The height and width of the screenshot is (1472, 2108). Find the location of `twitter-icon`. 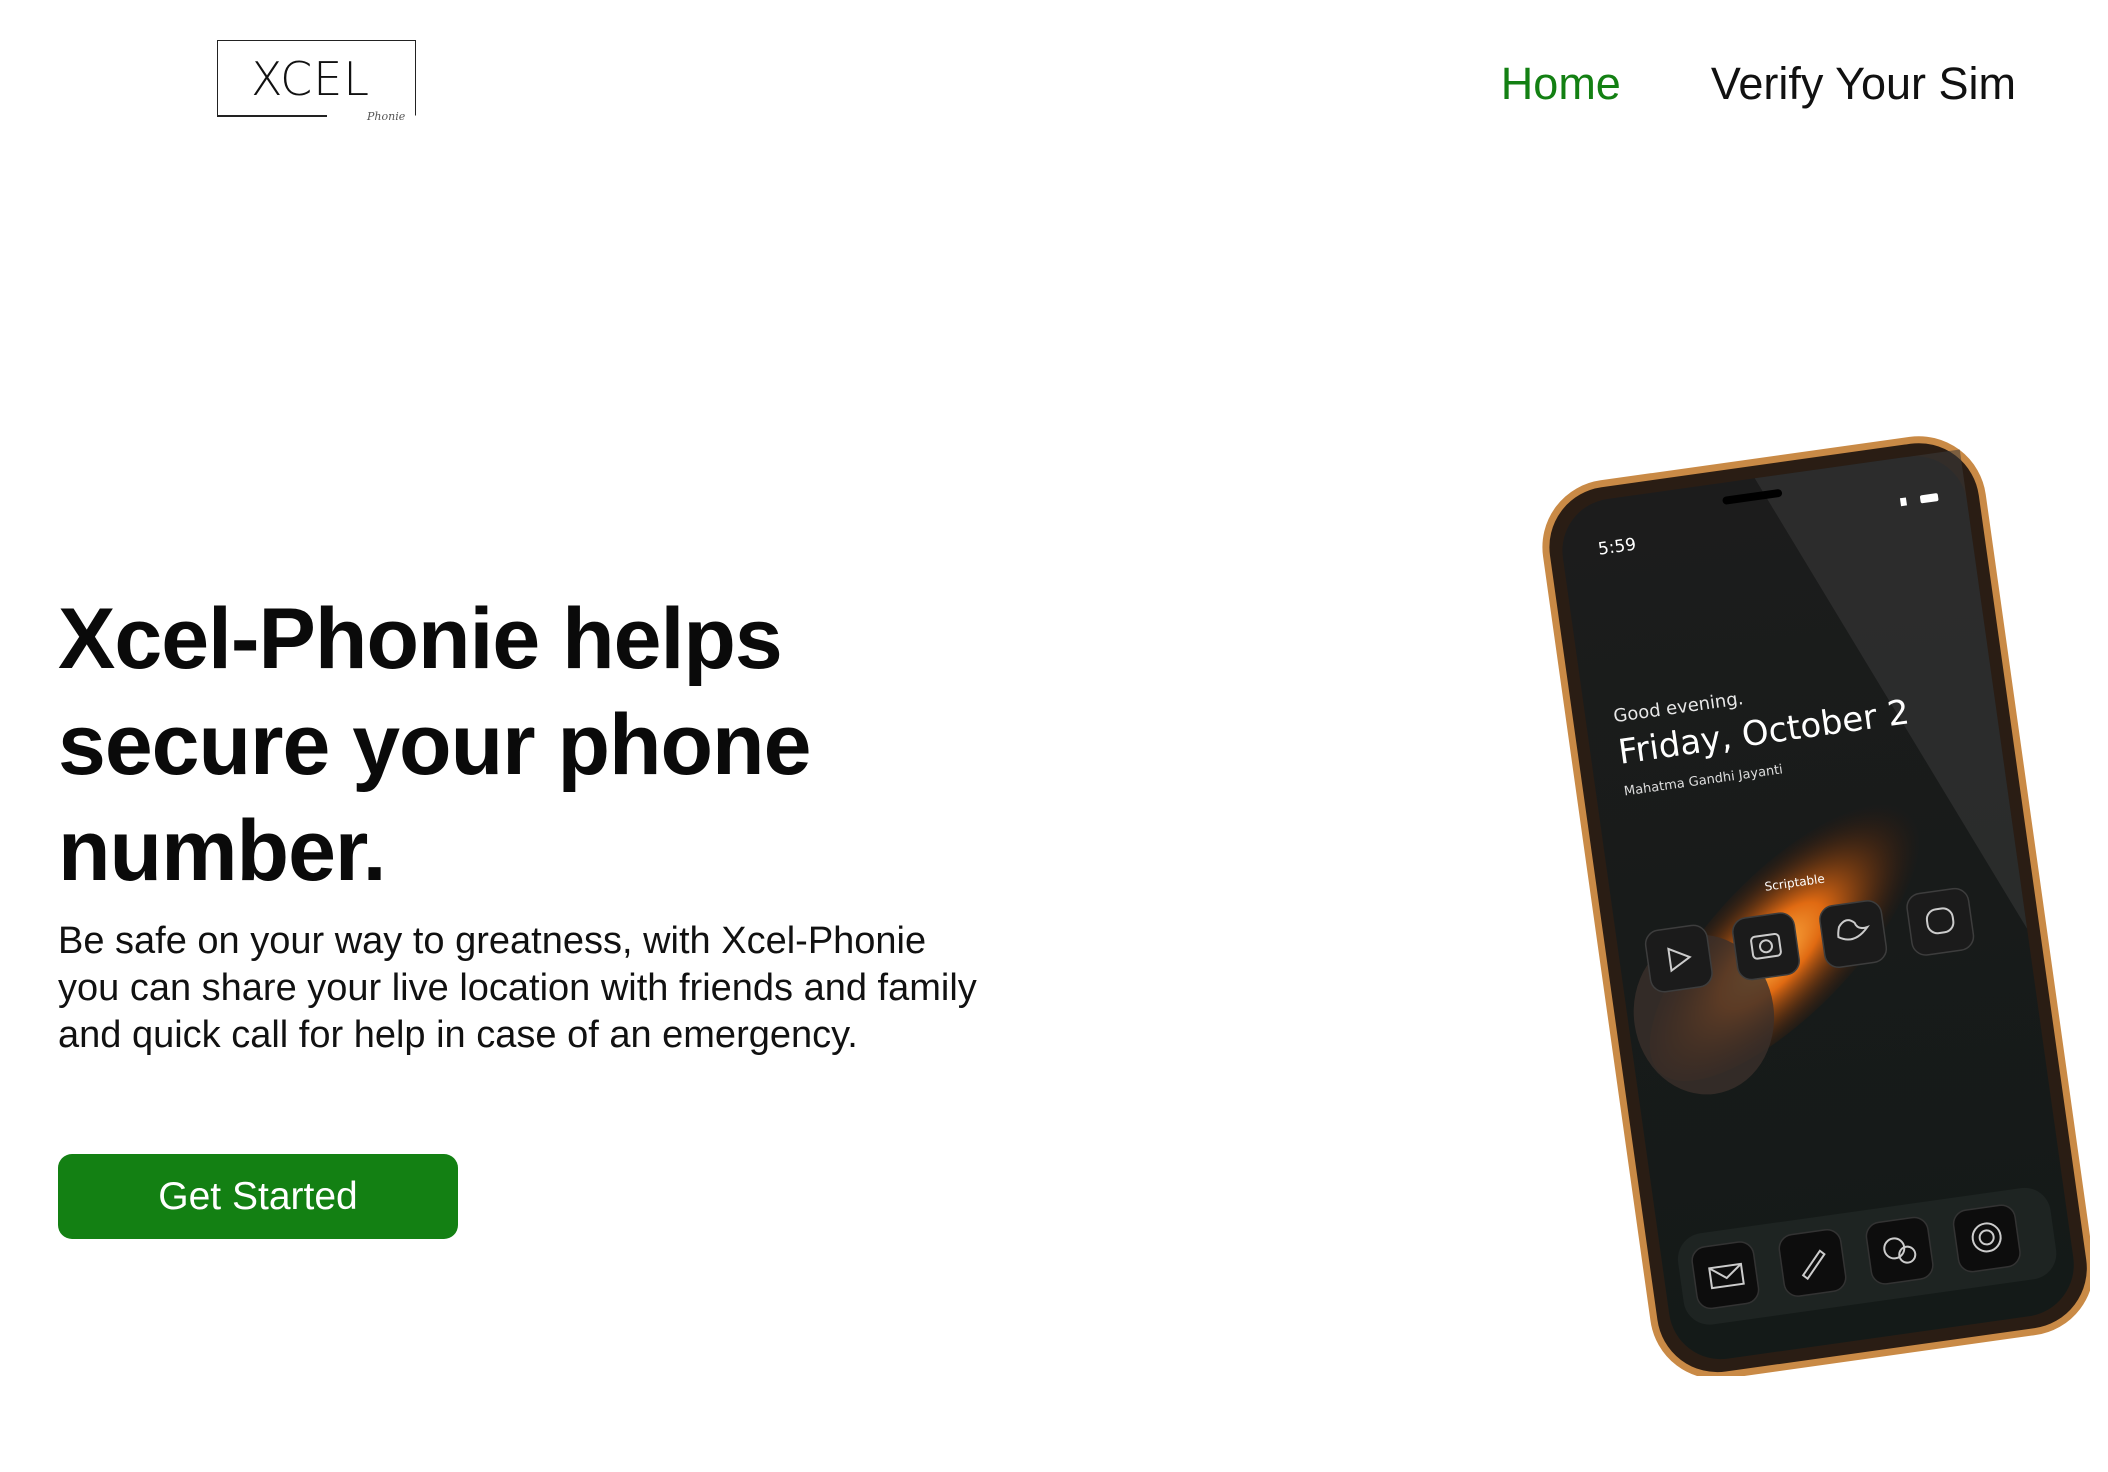

twitter-icon is located at coordinates (1853, 934).